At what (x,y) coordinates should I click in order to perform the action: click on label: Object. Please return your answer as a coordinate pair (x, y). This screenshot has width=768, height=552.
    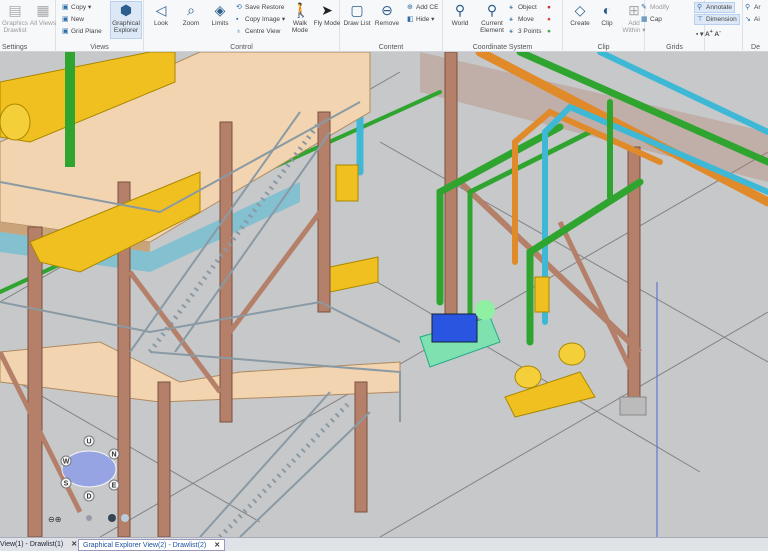
    Looking at the image, I should click on (527, 7).